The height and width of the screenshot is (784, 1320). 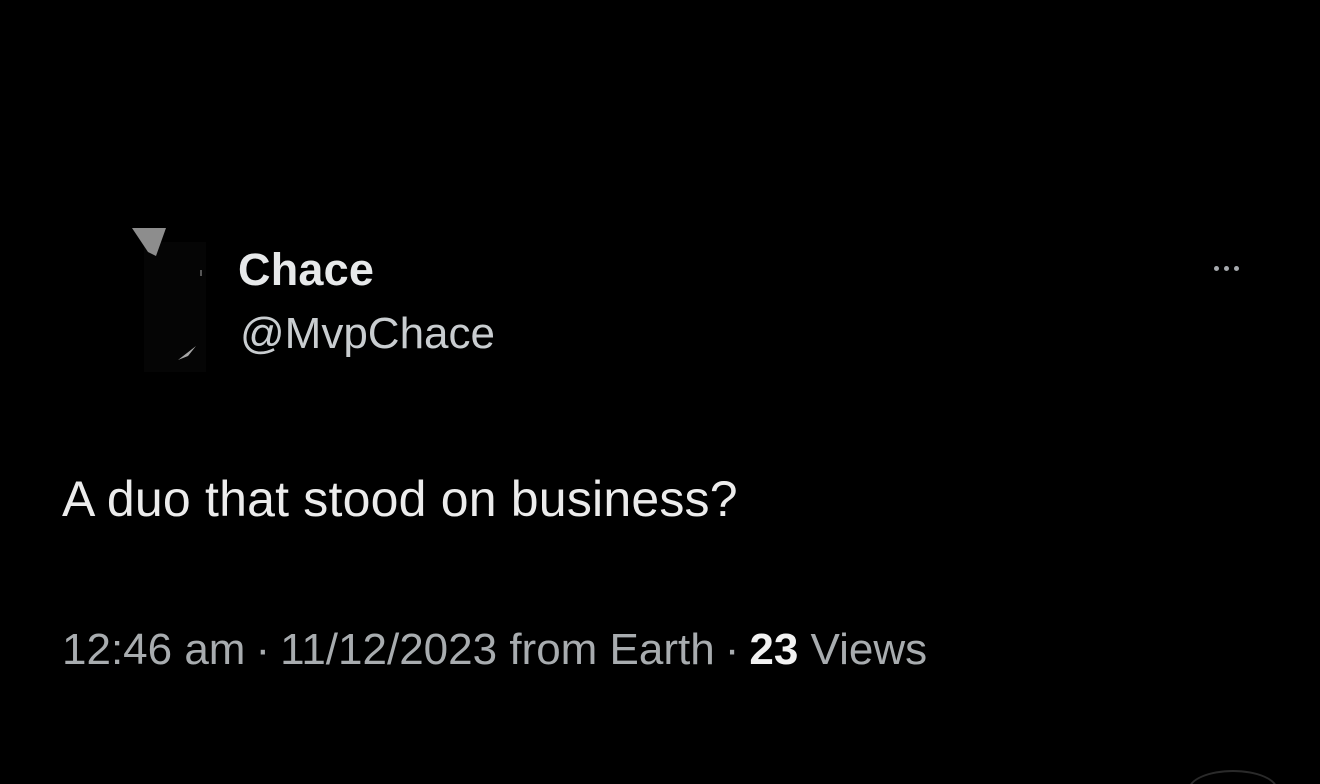 What do you see at coordinates (400, 499) in the screenshot?
I see `tweet-text: A duo that stood on business?` at bounding box center [400, 499].